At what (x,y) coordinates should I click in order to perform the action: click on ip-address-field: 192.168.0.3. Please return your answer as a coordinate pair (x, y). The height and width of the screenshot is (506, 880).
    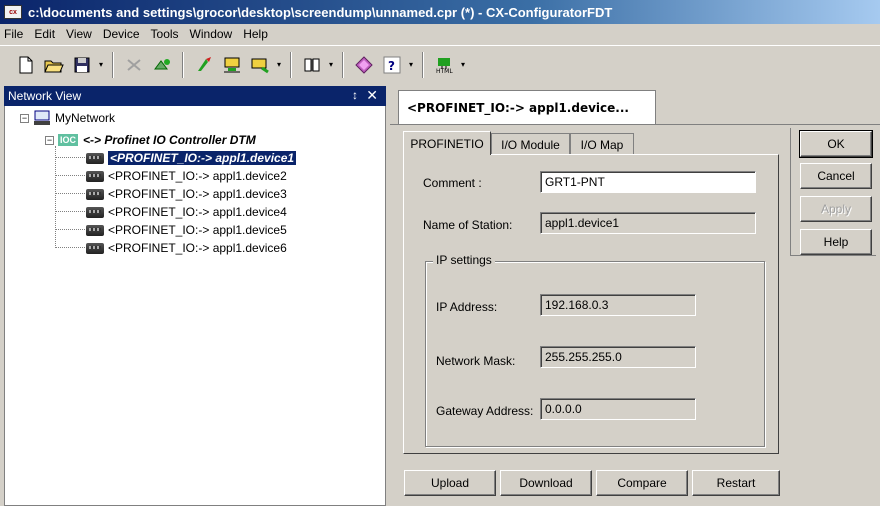
    Looking at the image, I should click on (618, 305).